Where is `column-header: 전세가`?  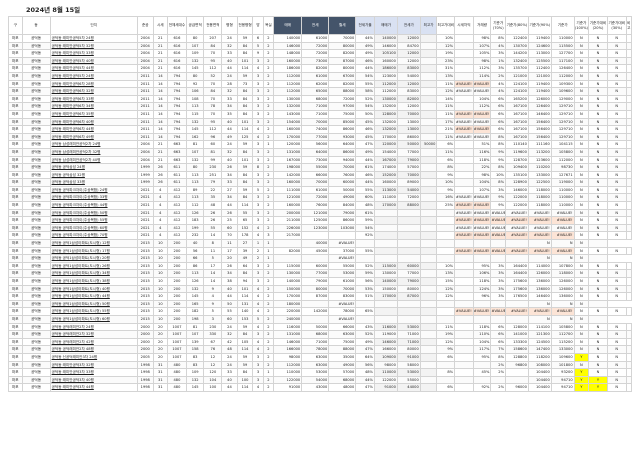
column-header: 전세가 is located at coordinates (408, 25).